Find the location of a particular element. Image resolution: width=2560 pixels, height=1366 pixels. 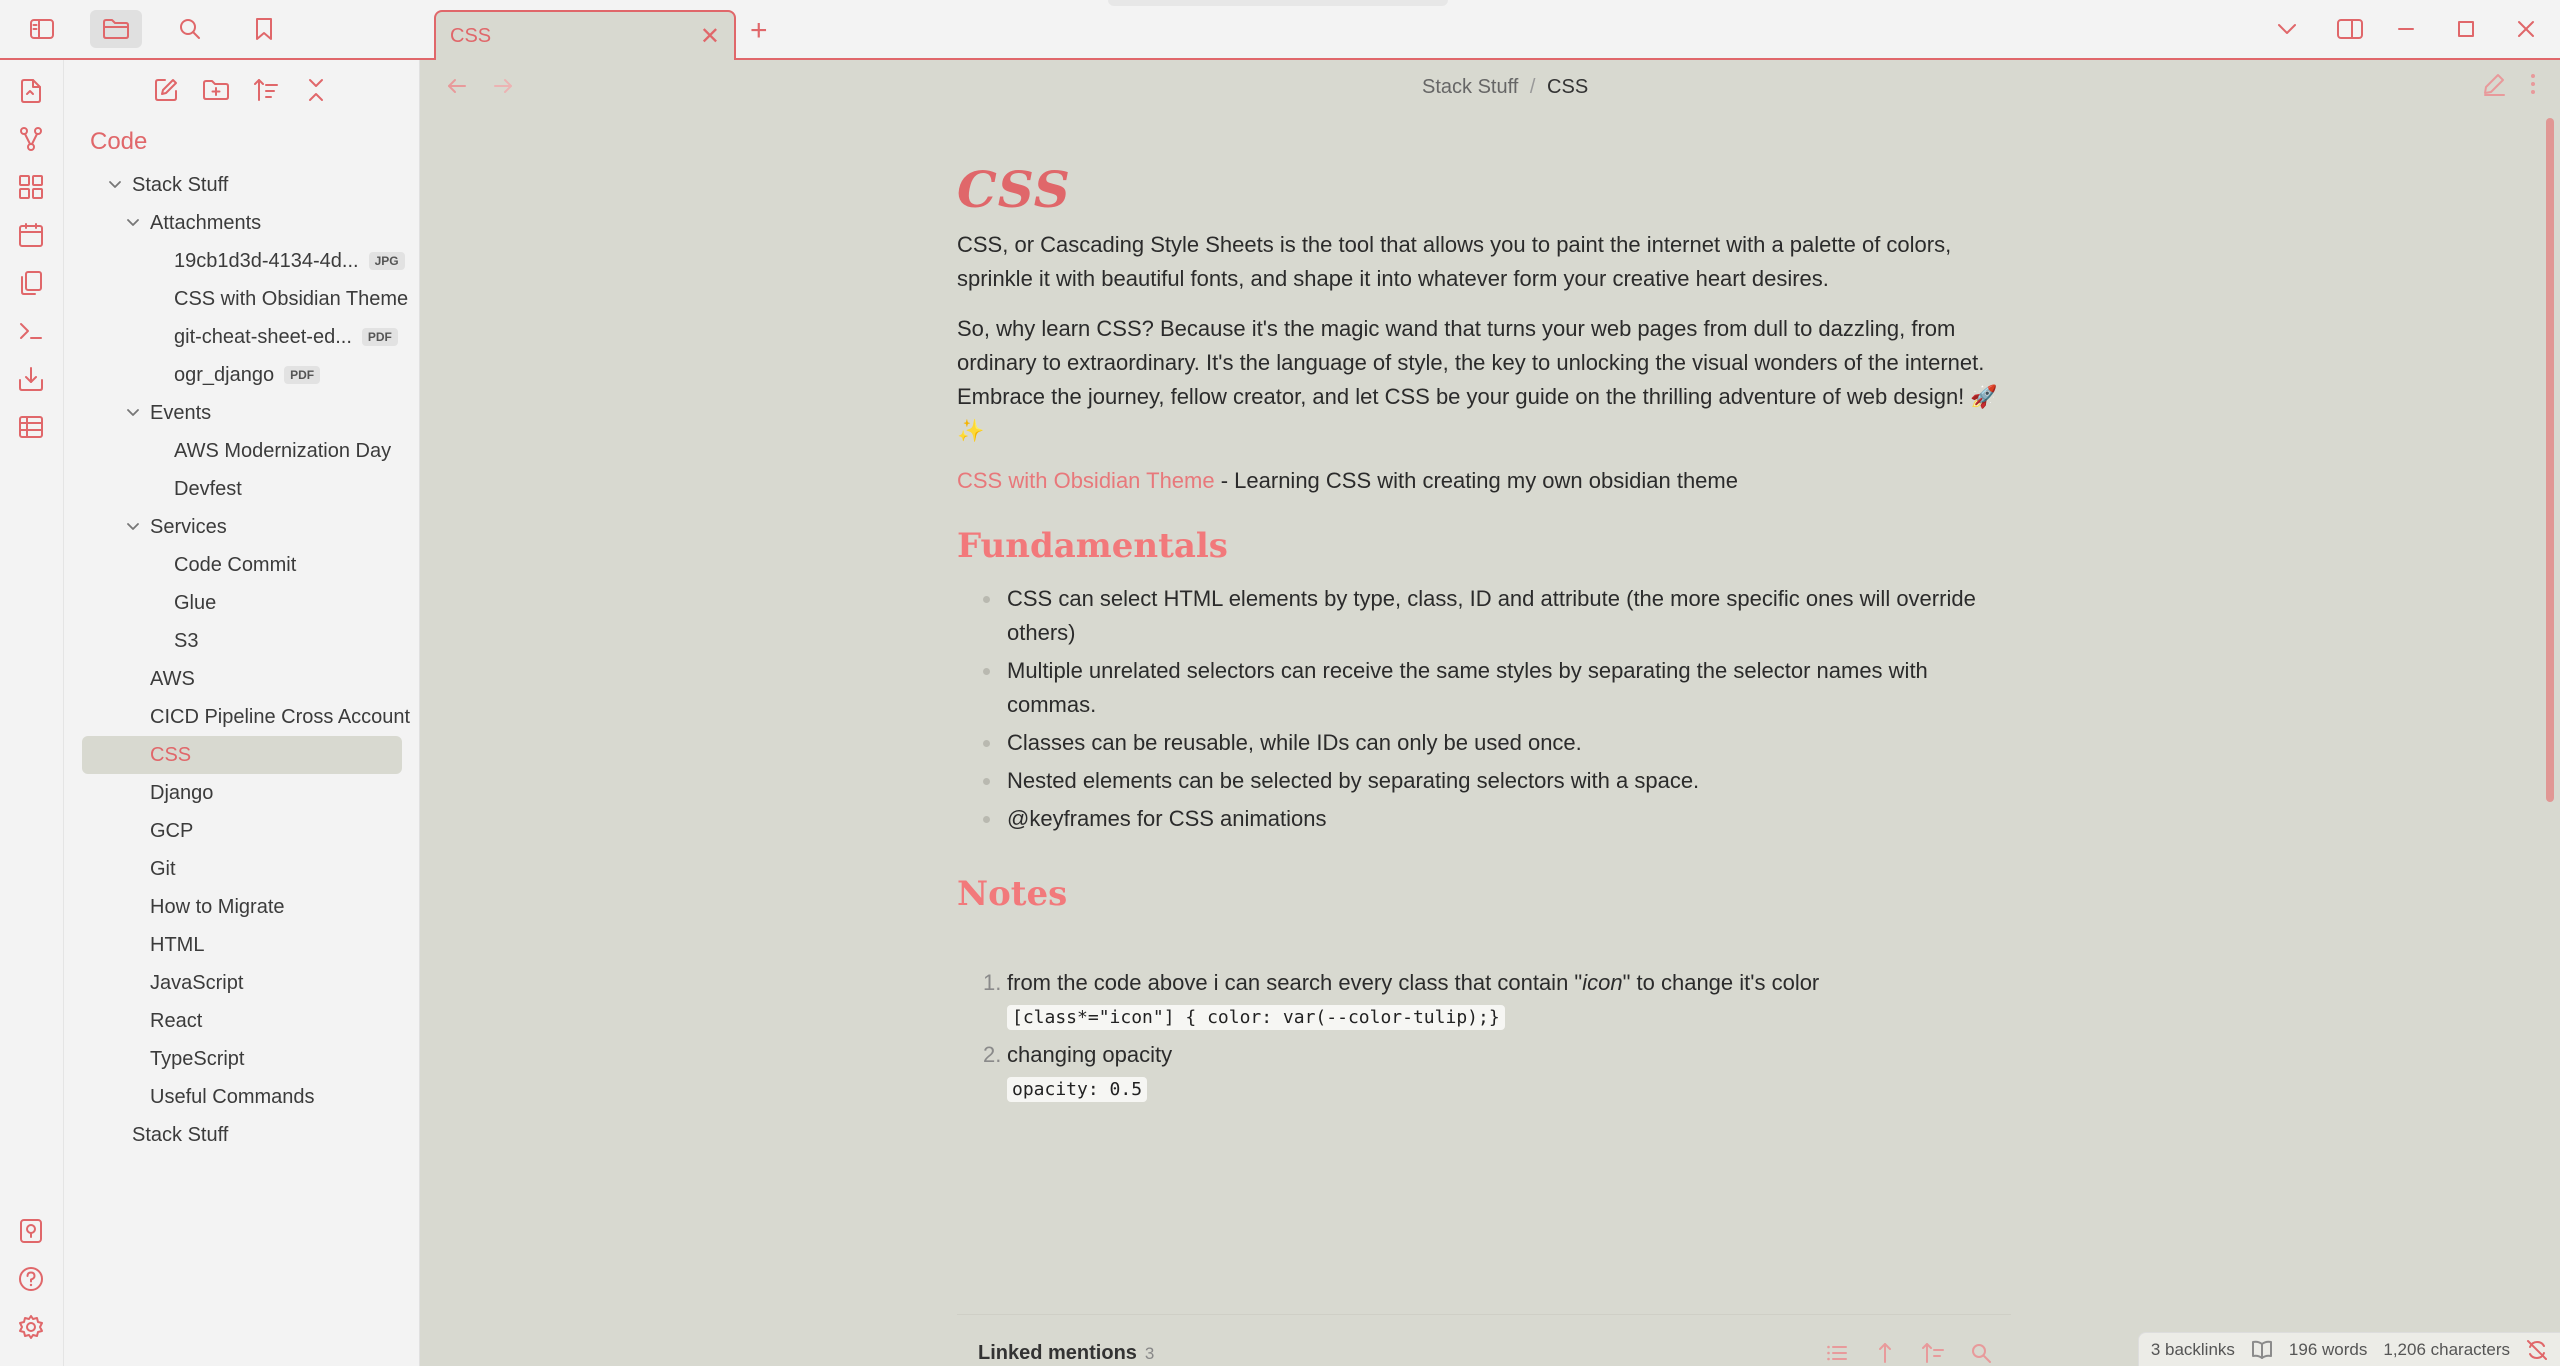

list-icon is located at coordinates (1837, 1353).